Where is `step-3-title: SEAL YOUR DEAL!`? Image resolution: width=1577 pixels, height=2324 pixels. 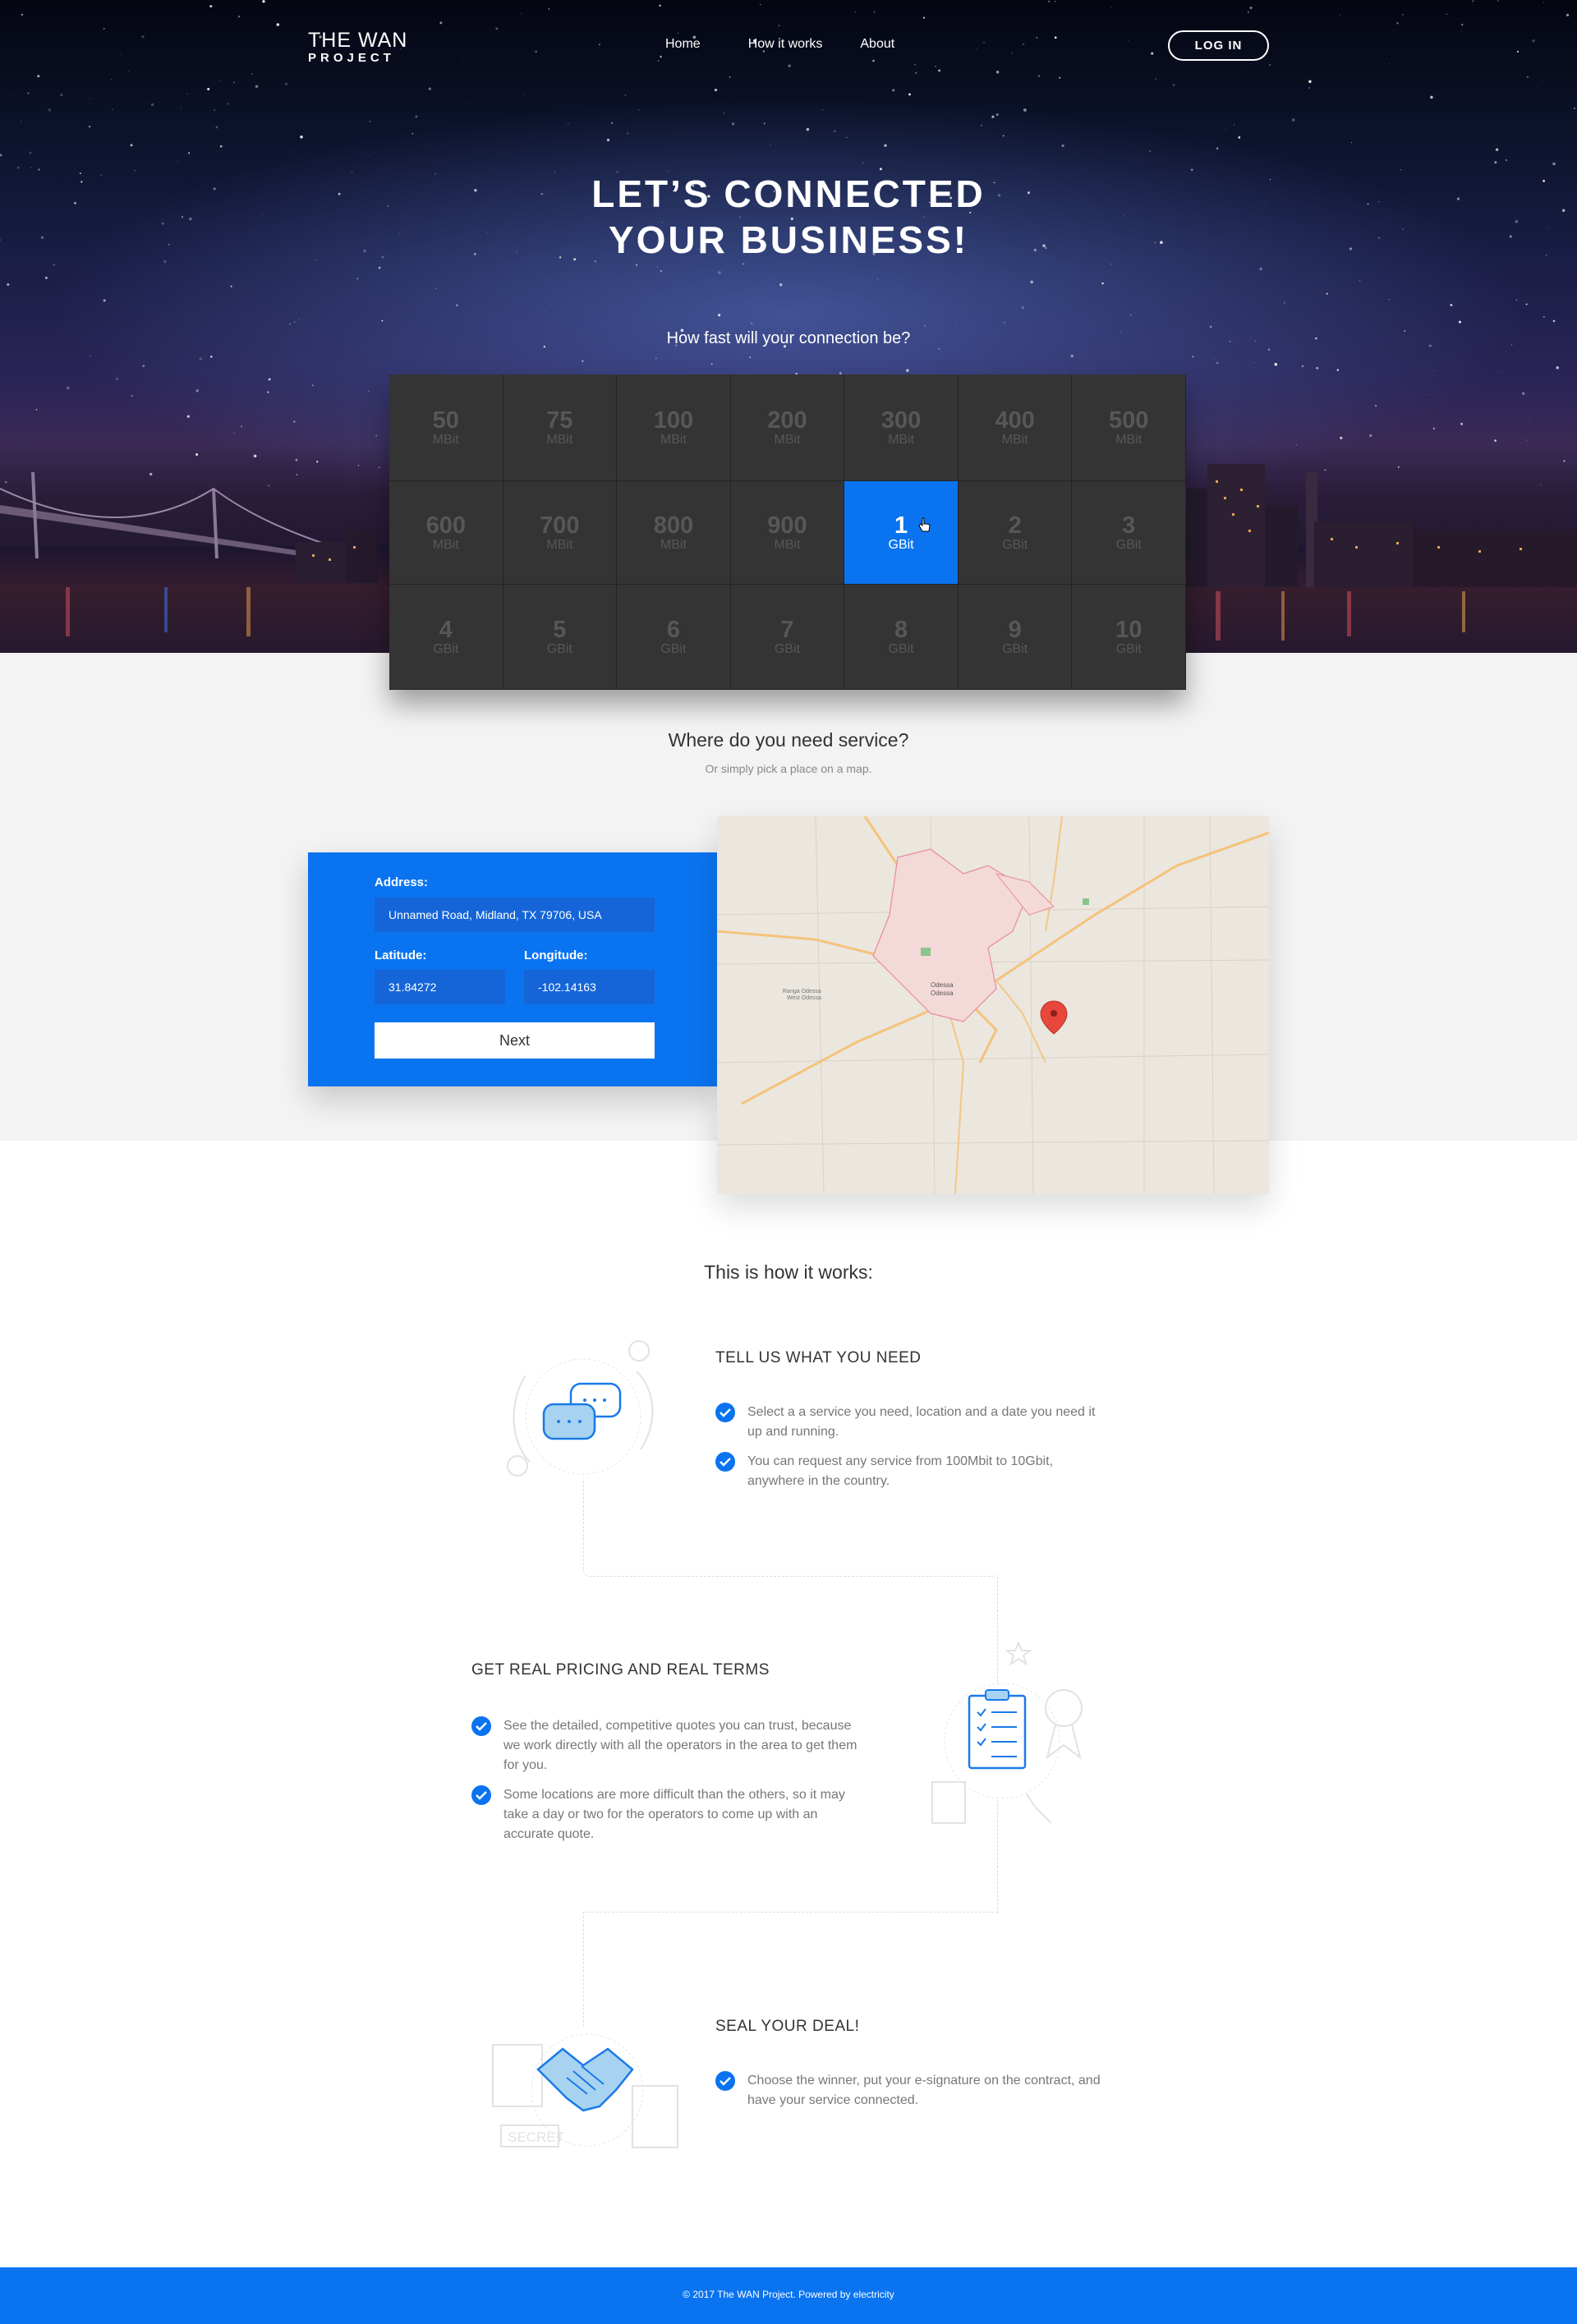 step-3-title: SEAL YOUR DEAL! is located at coordinates (787, 2026).